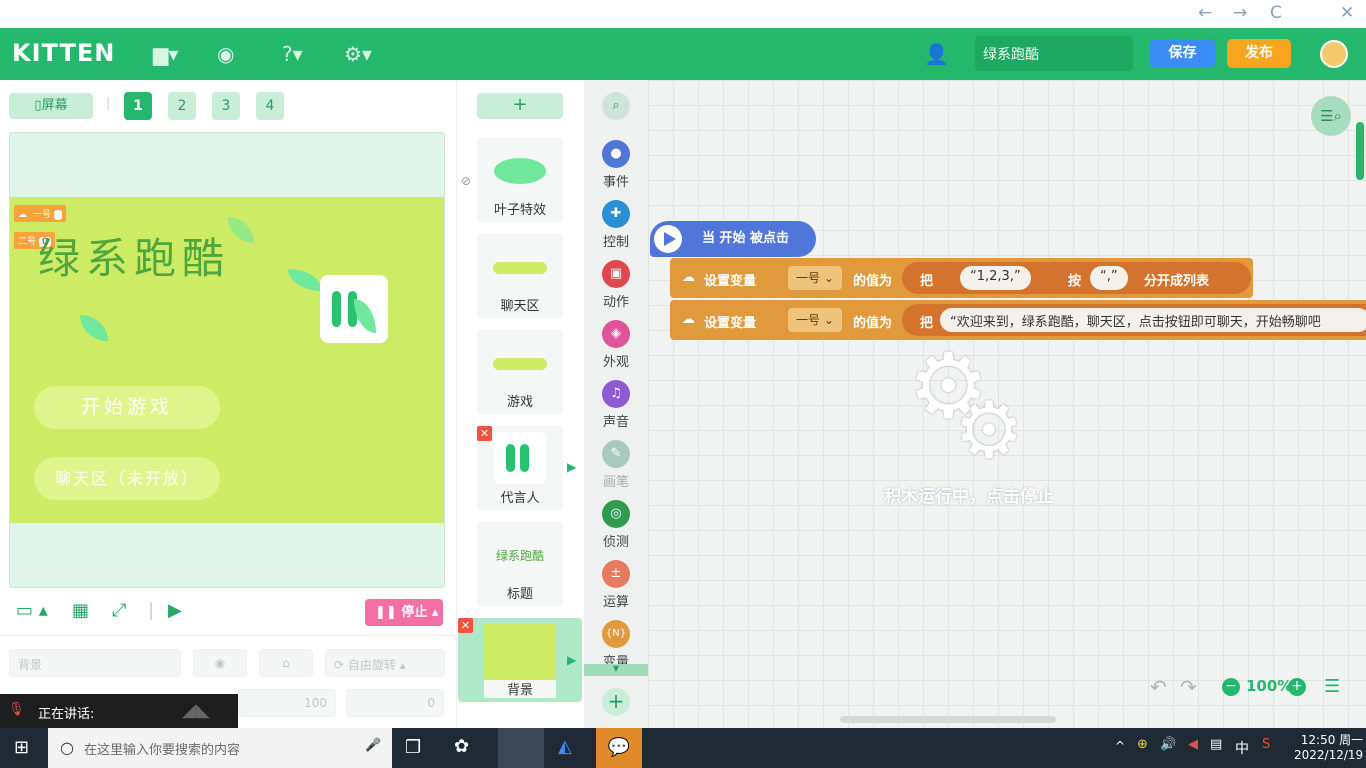 The width and height of the screenshot is (1366, 768). I want to click on publish-button: 发布, so click(1259, 53).